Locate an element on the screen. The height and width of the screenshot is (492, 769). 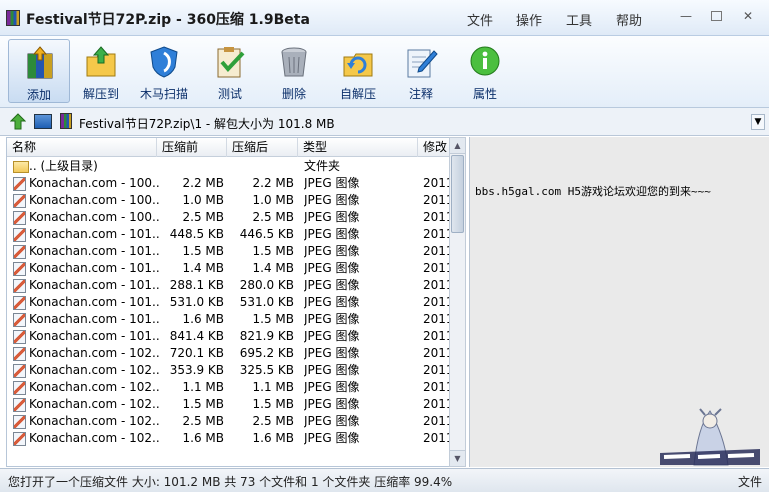
file-list-scrollbar: ▲ ▼ is located at coordinates (457, 302).